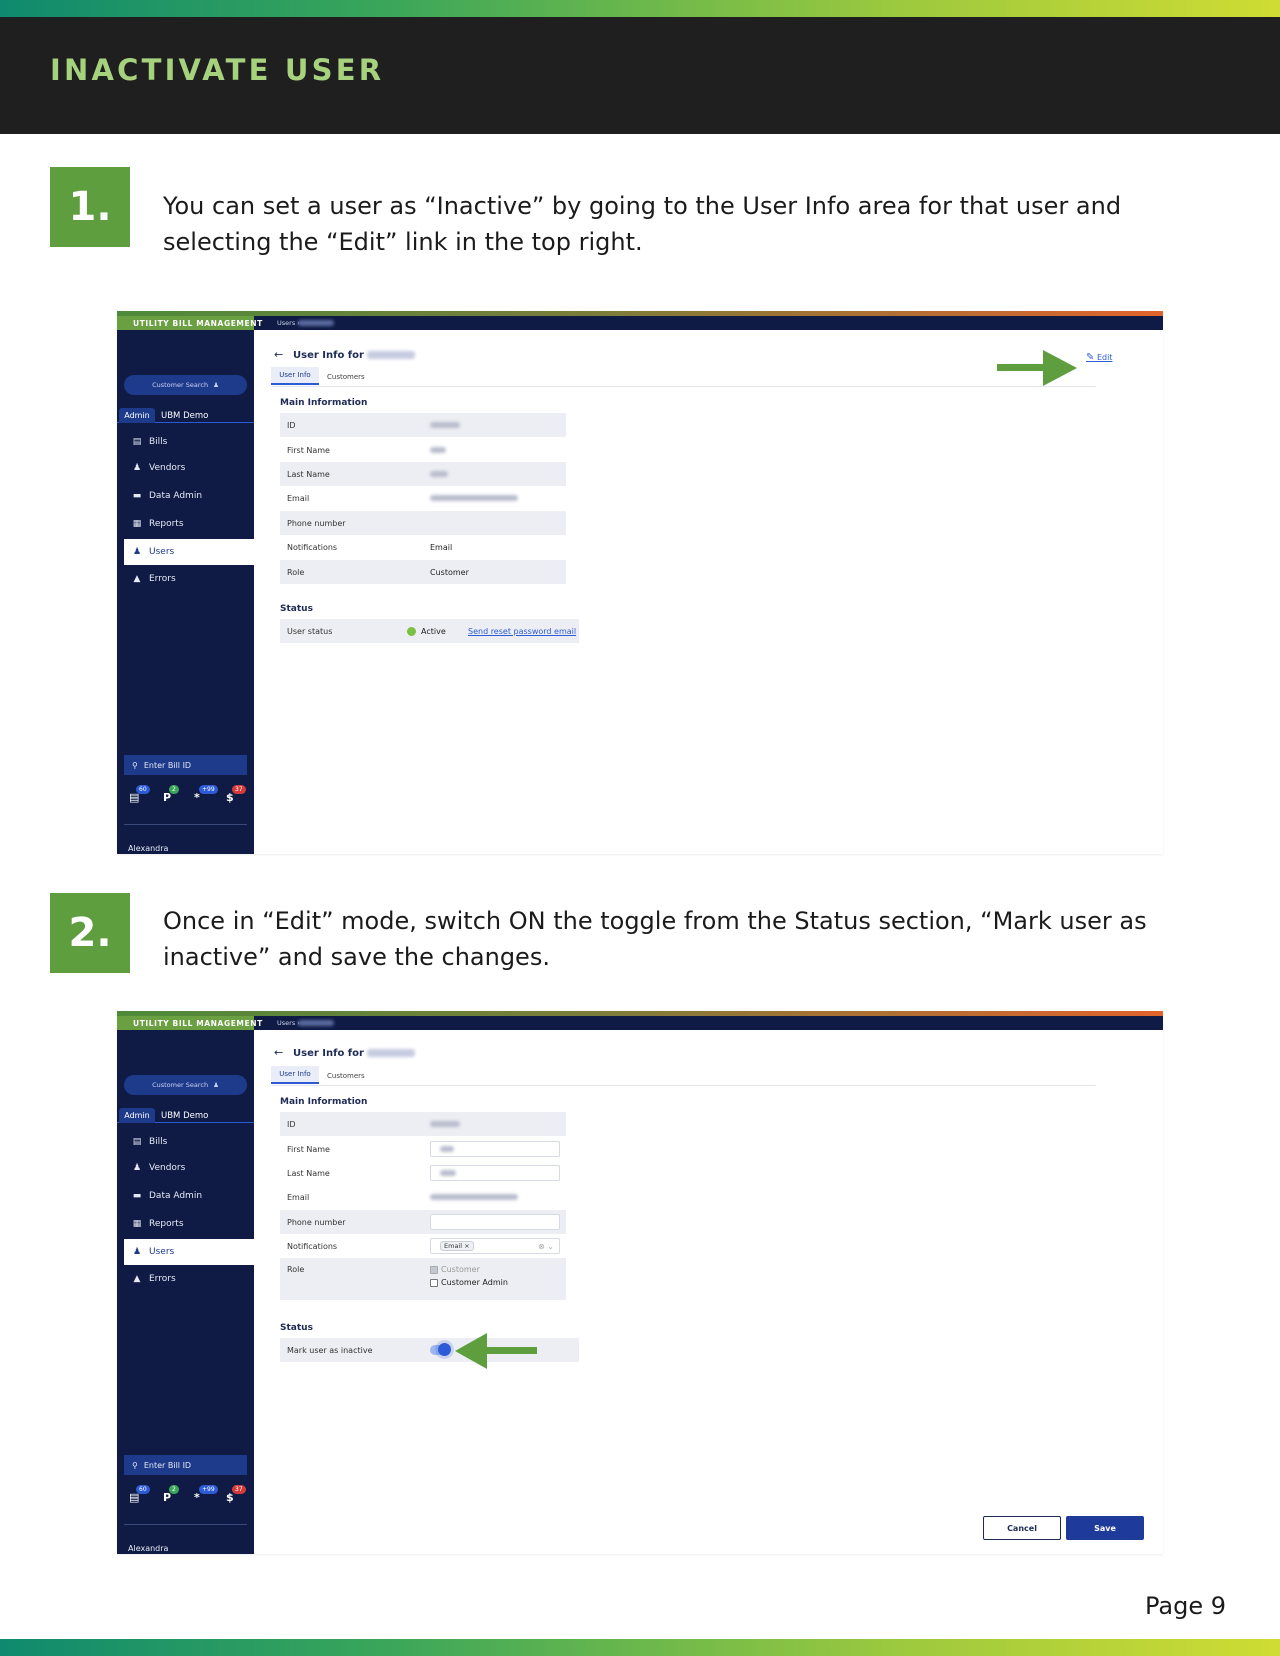  Describe the element at coordinates (423, 1279) in the screenshot. I see `field-row-role: Role Customer Customer Admin` at that location.